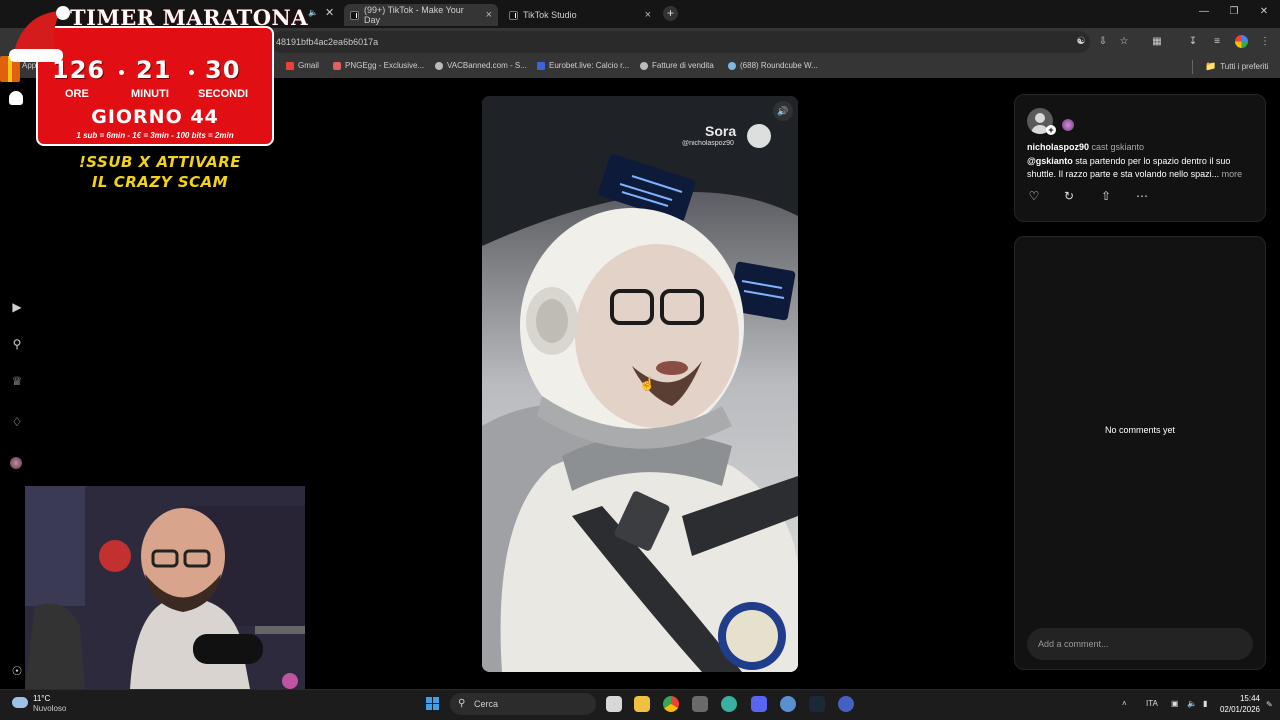 This screenshot has width=1280, height=720. What do you see at coordinates (223, 70) in the screenshot?
I see `timer-seconds: 30` at bounding box center [223, 70].